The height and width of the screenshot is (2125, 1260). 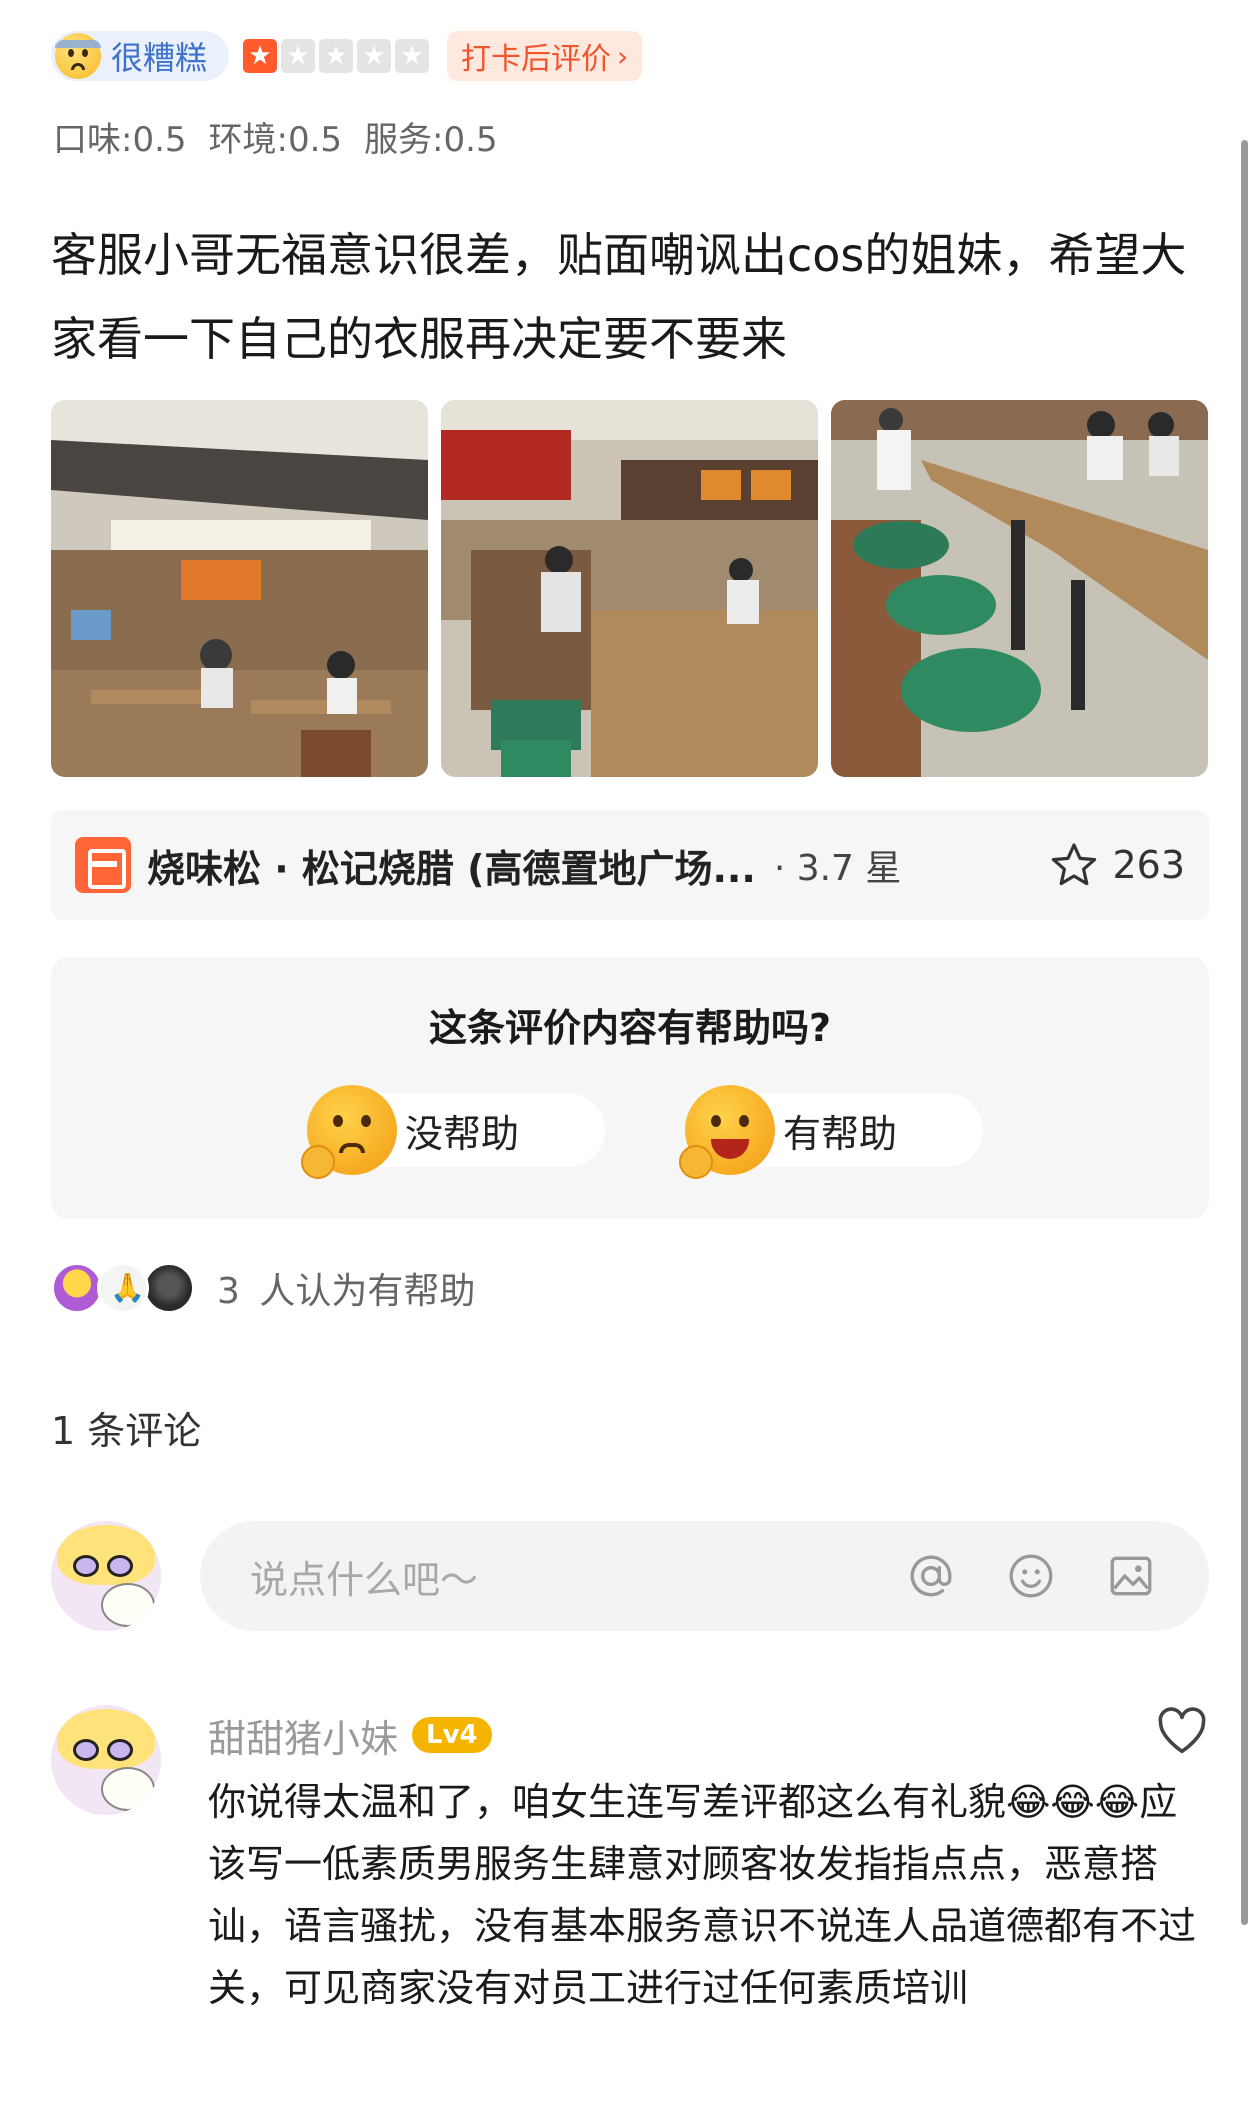 I want to click on score-service: 服务:0.5, so click(x=431, y=140).